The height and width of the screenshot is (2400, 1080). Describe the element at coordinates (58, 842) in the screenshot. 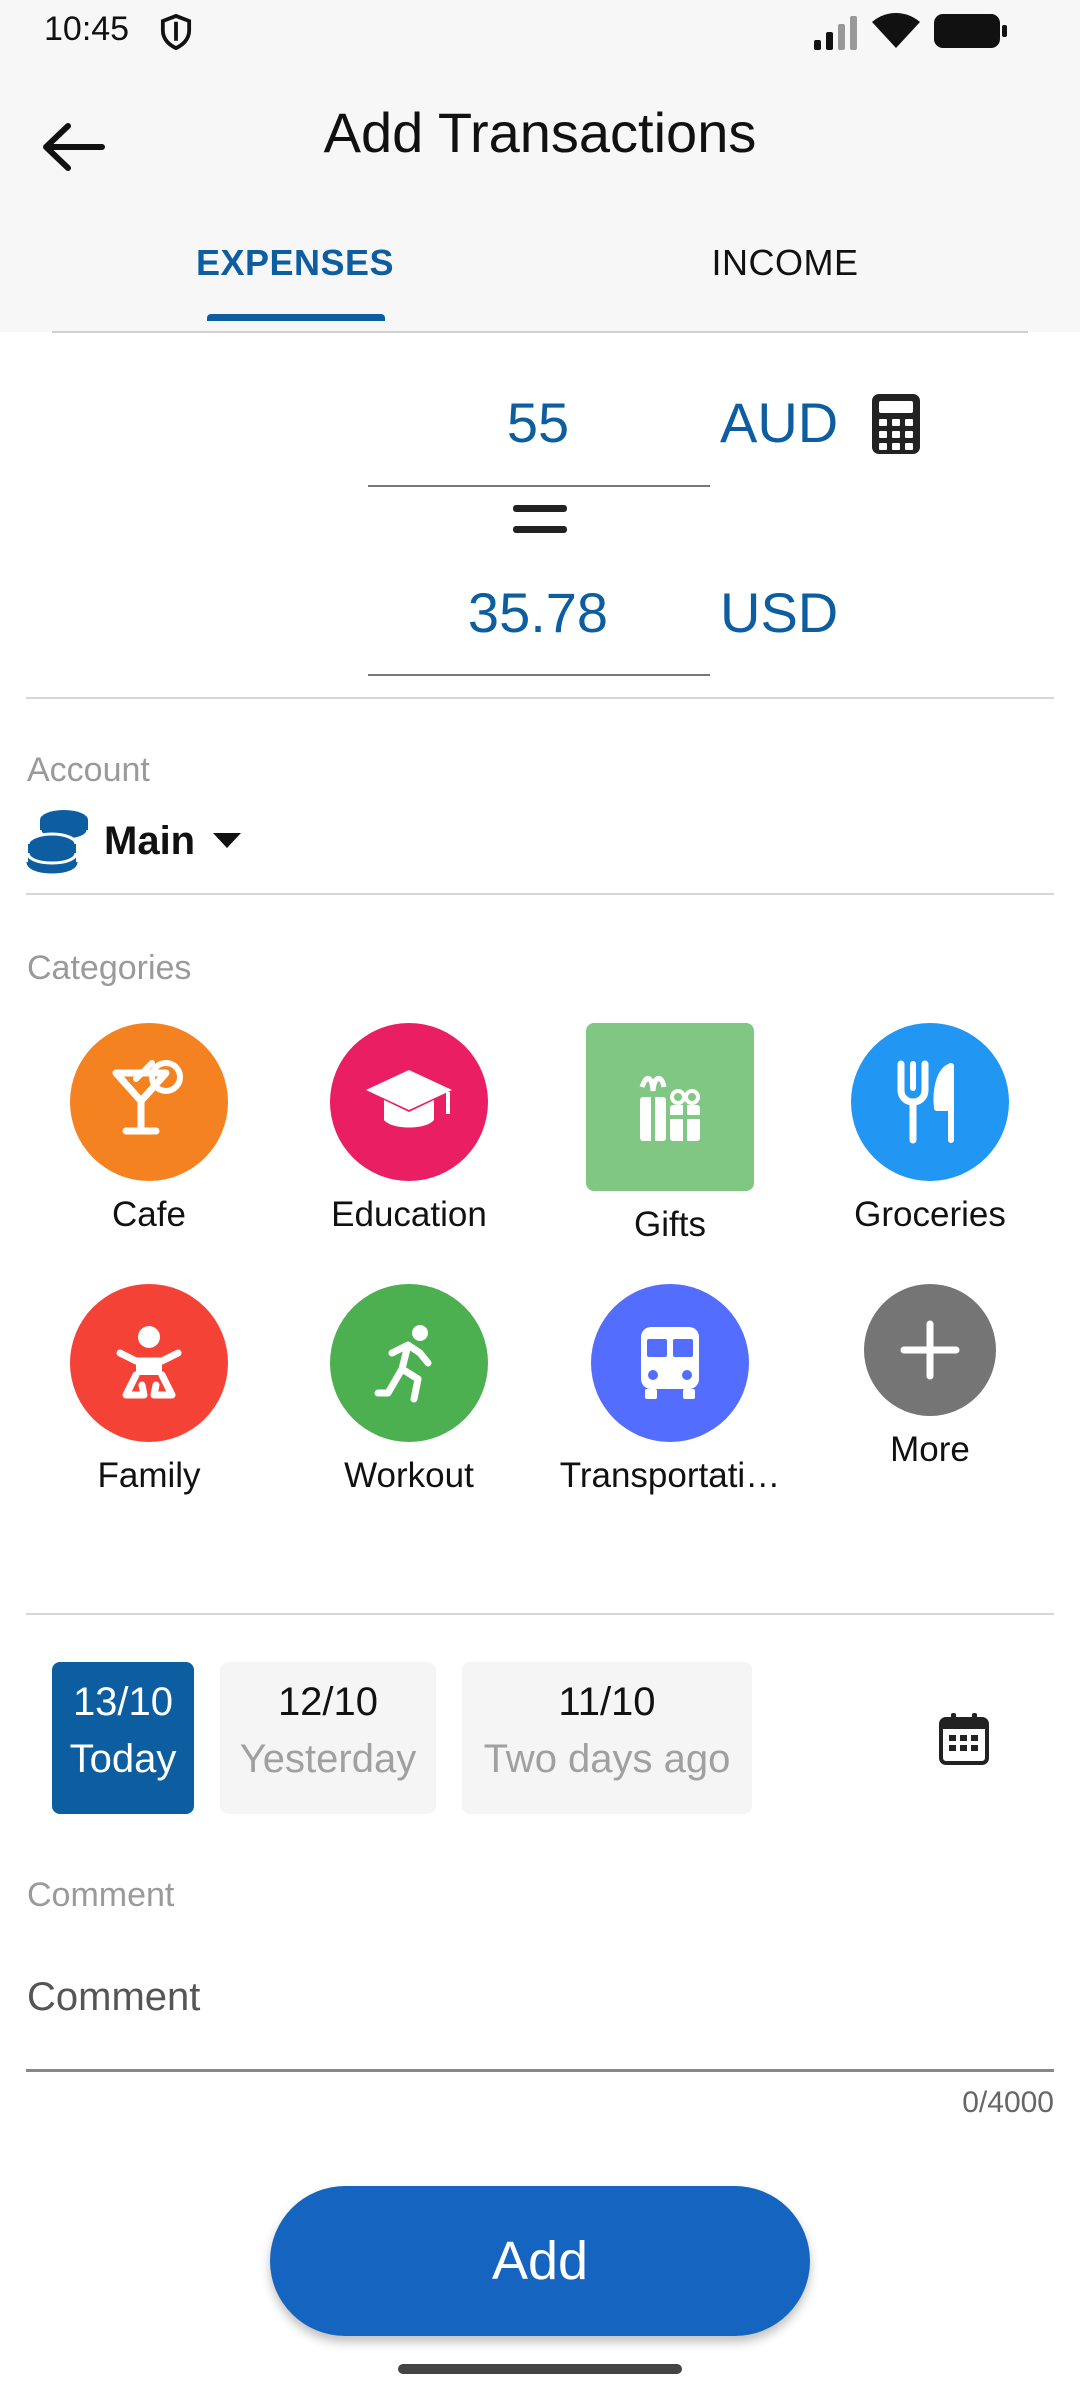

I see `coins-icon` at that location.